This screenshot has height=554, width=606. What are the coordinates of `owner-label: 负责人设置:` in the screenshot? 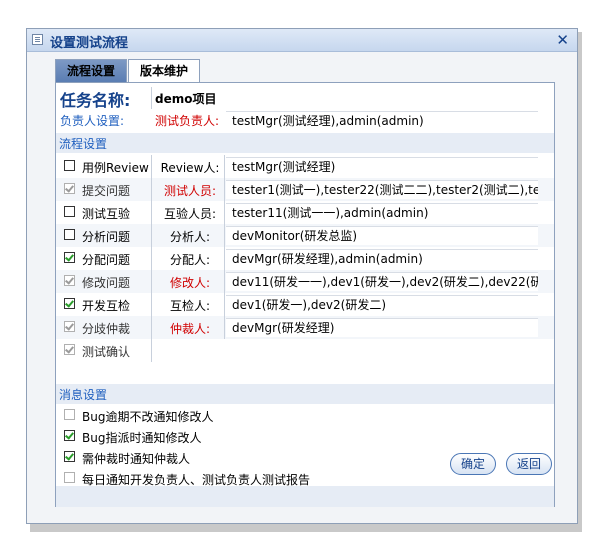 It's located at (92, 121).